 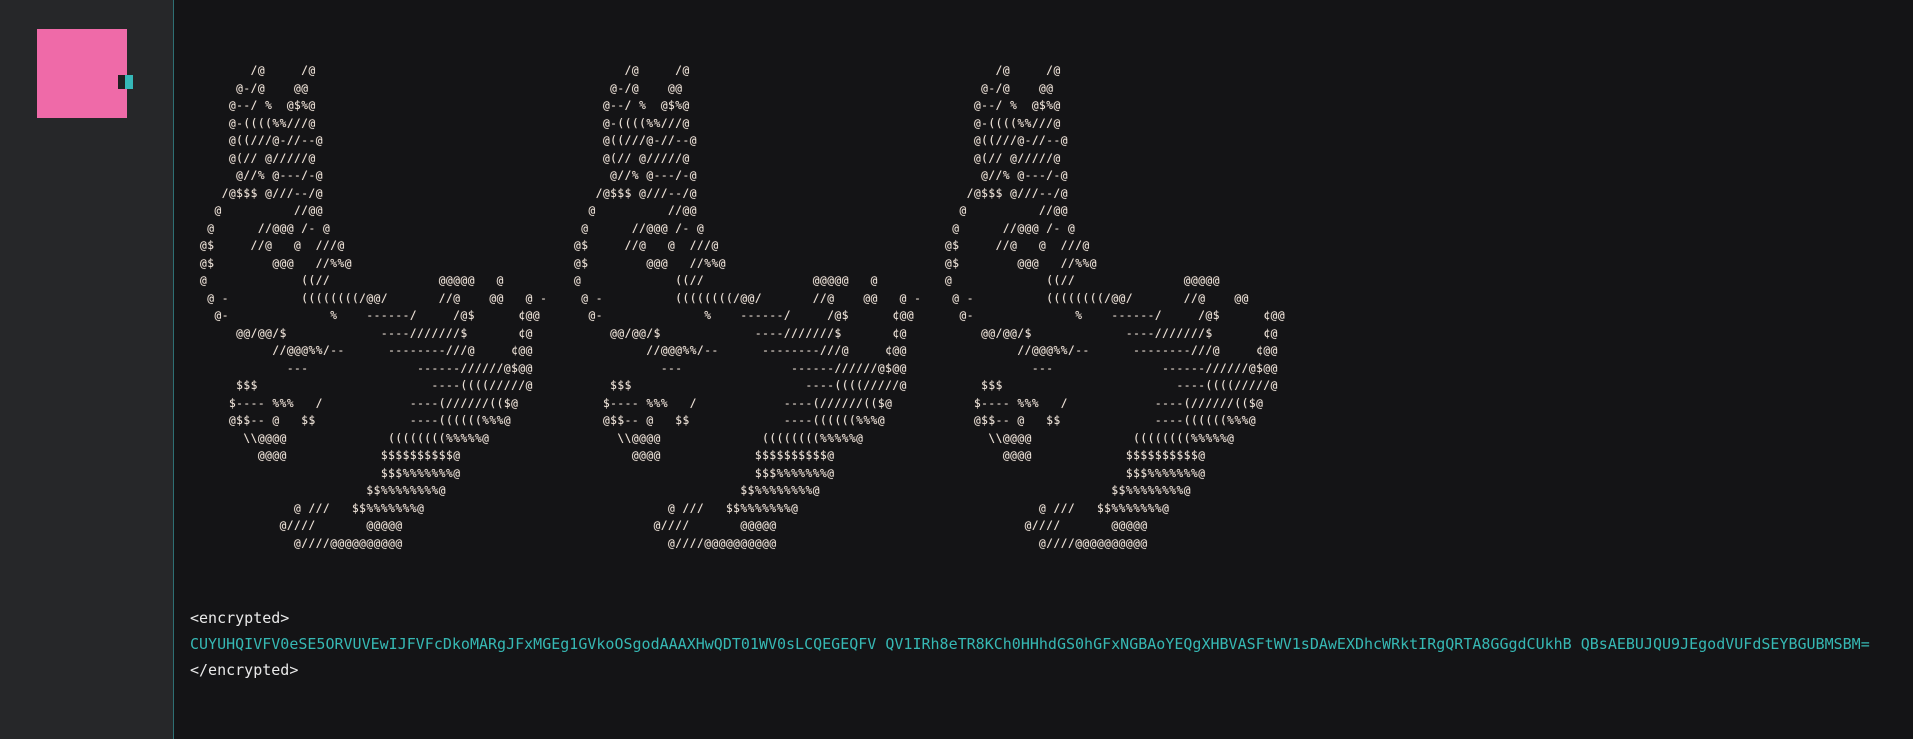 What do you see at coordinates (86, 369) in the screenshot?
I see `sidebar` at bounding box center [86, 369].